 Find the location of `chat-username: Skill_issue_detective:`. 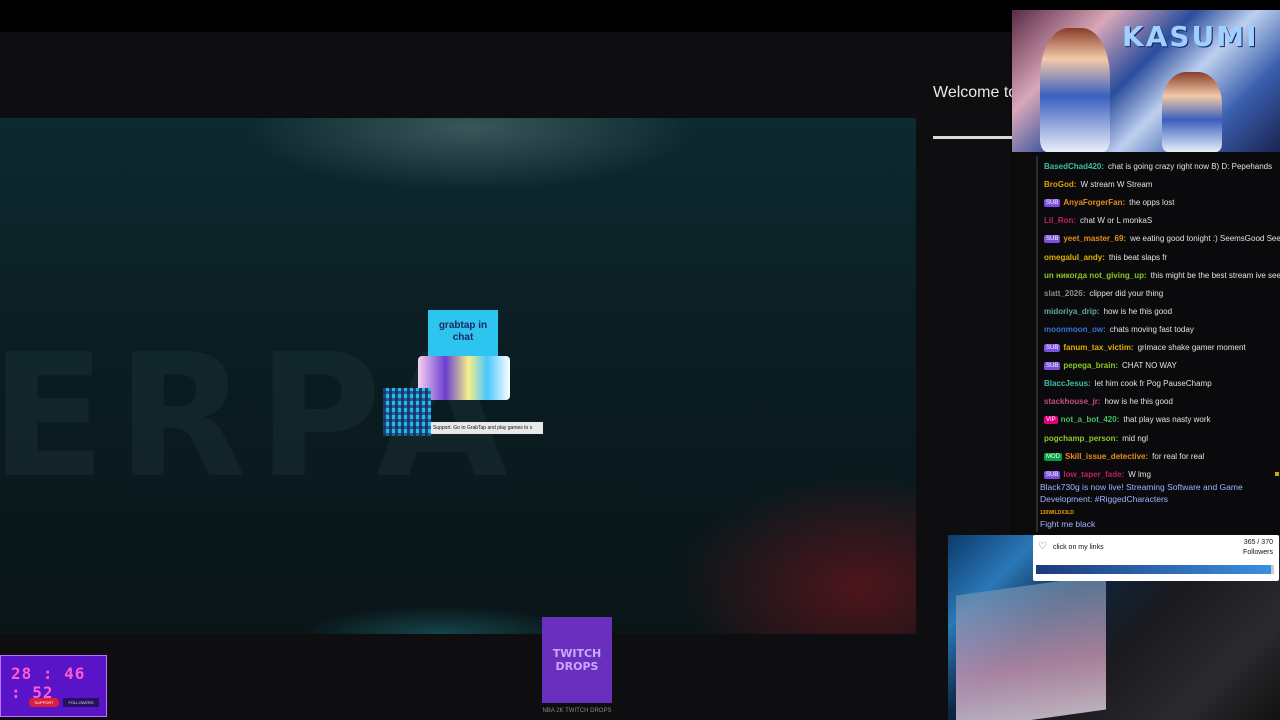

chat-username: Skill_issue_detective: is located at coordinates (1106, 456).